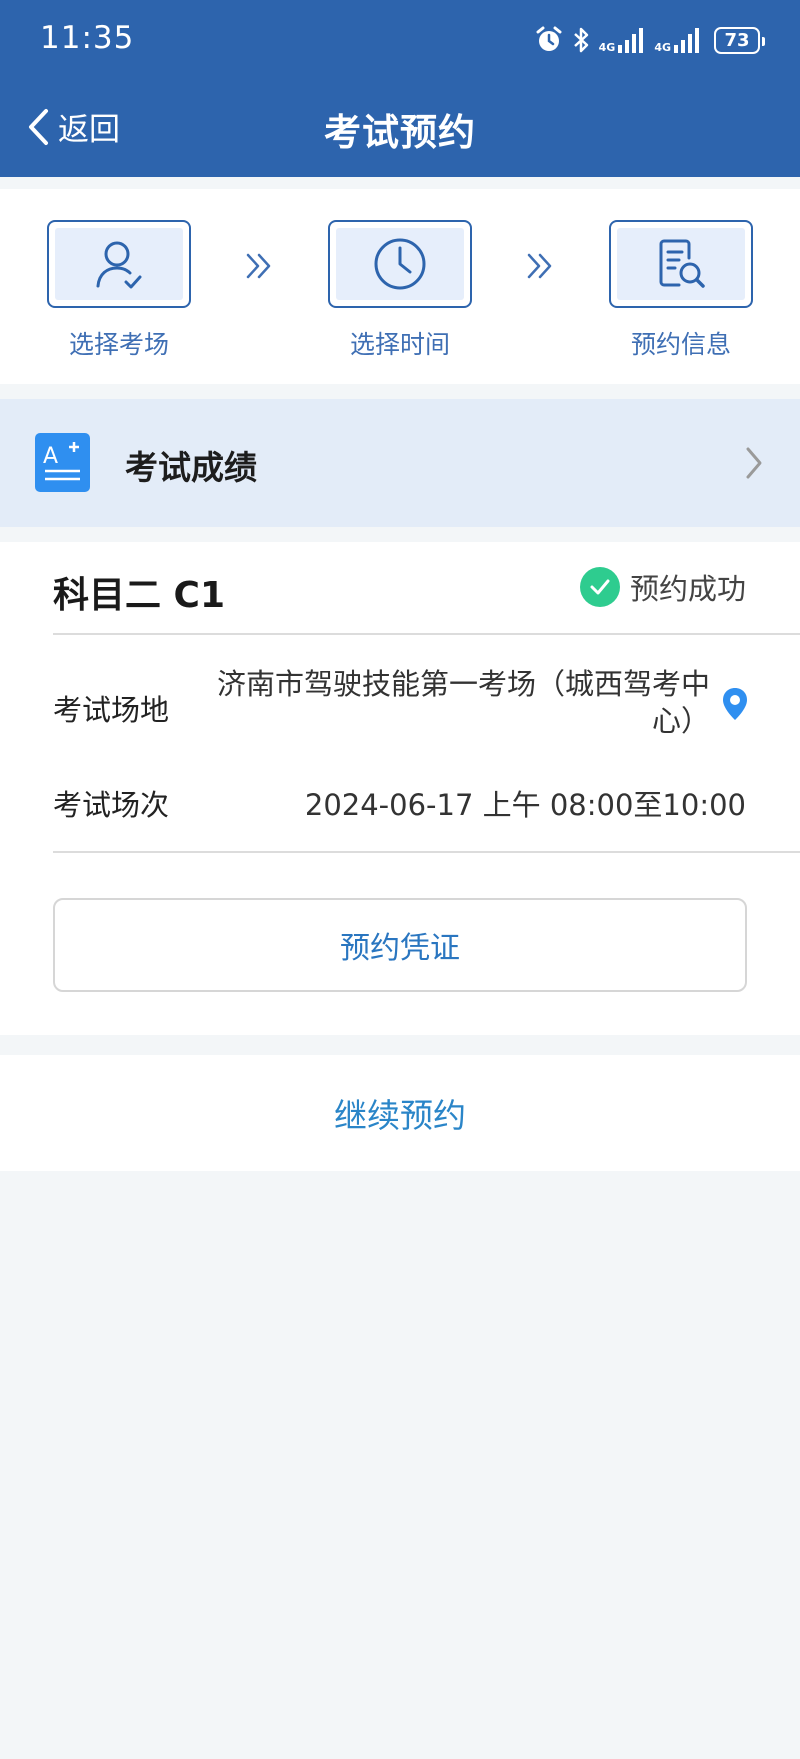 This screenshot has height=1759, width=800. I want to click on network-label-2: 4G, so click(662, 47).